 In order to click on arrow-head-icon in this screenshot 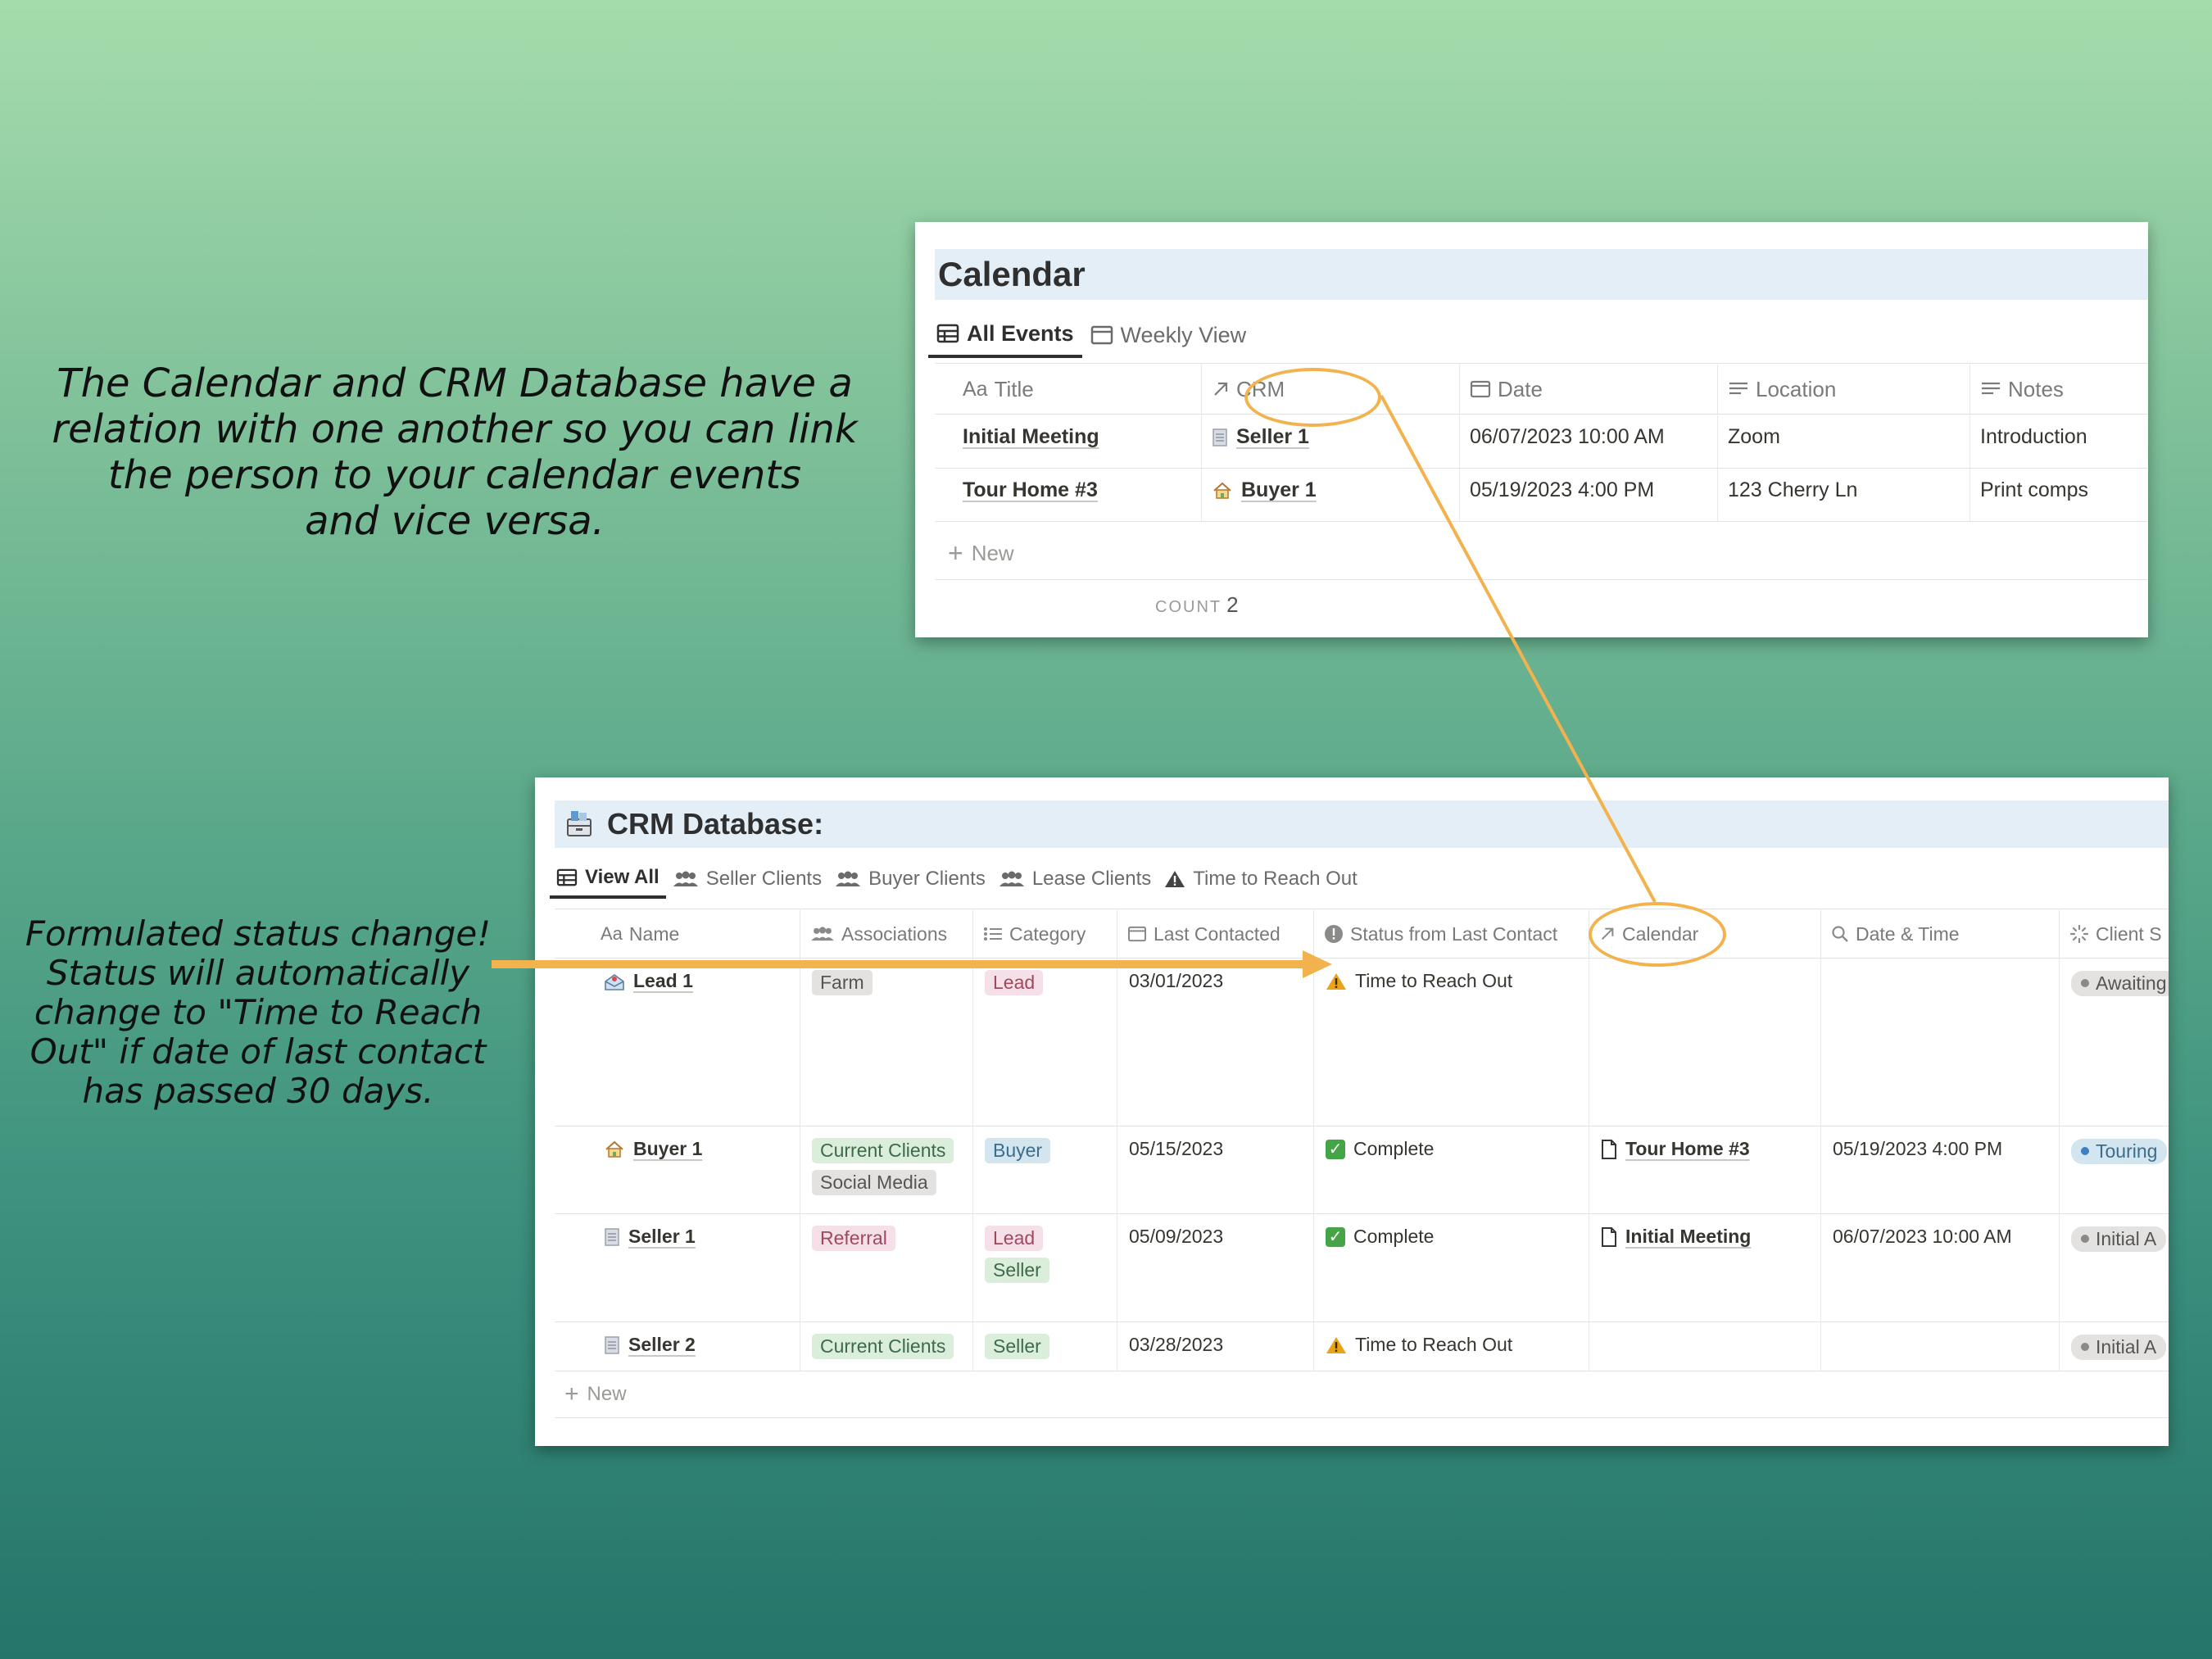, I will do `click(1317, 964)`.